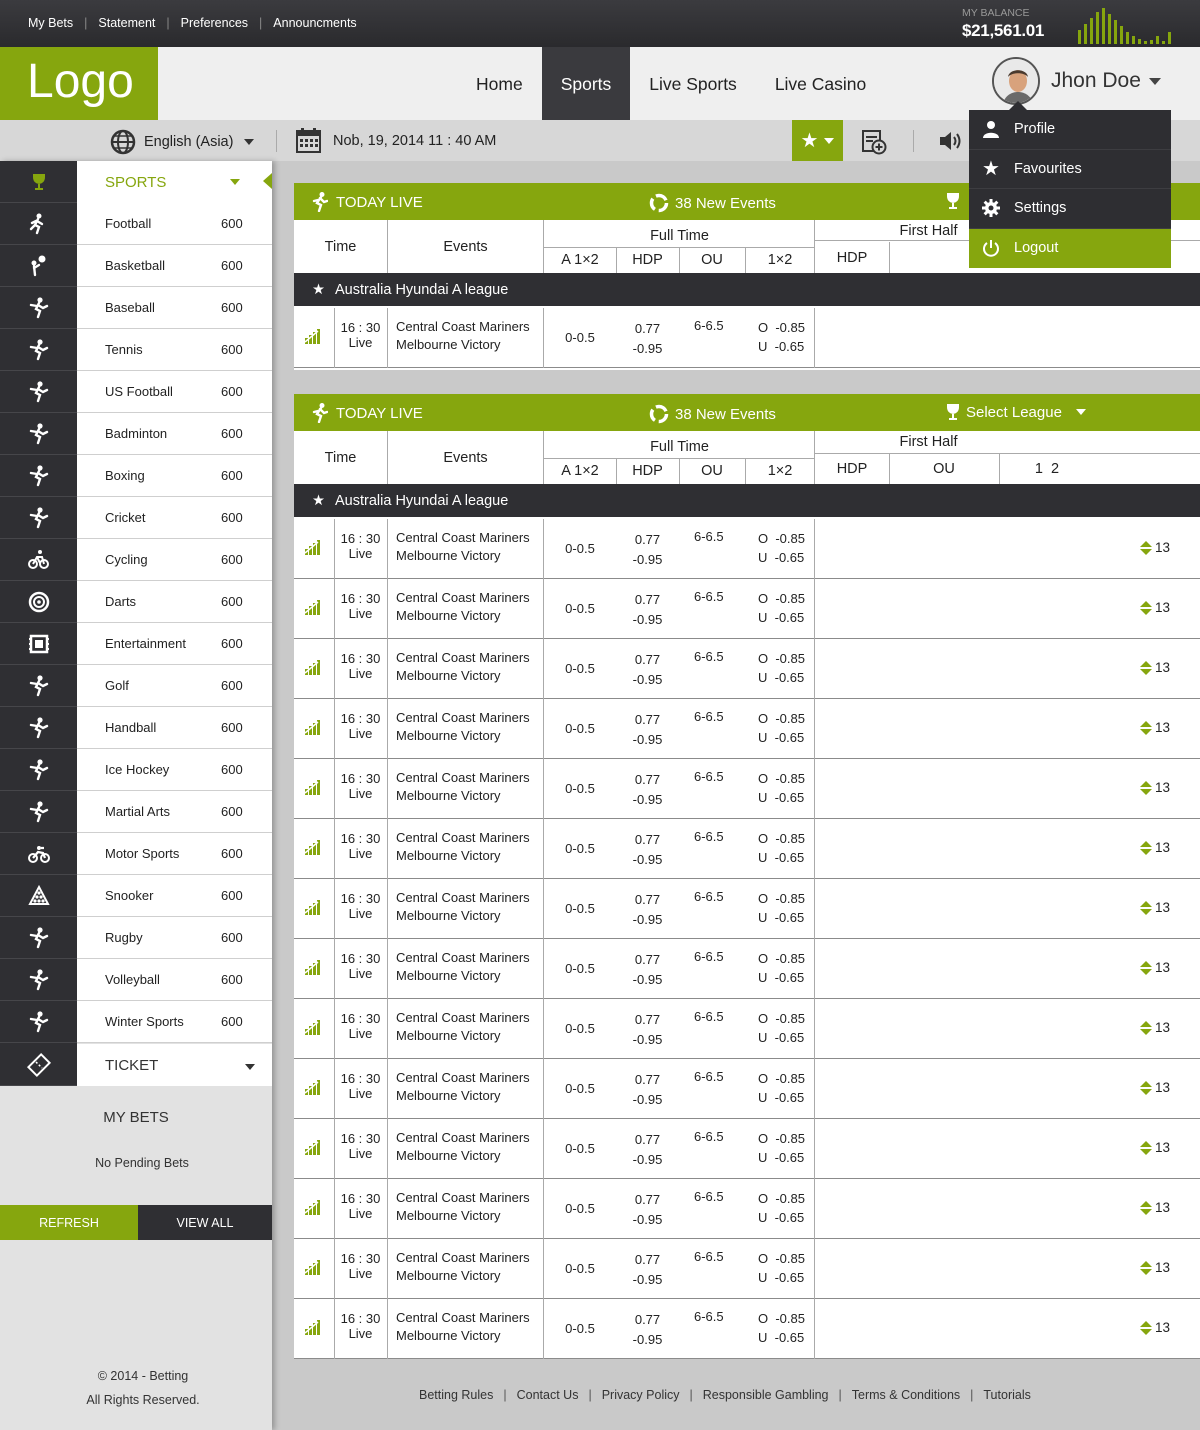 The width and height of the screenshot is (1200, 1430). What do you see at coordinates (69, 1222) in the screenshot?
I see `refresh-button: REFRESH` at bounding box center [69, 1222].